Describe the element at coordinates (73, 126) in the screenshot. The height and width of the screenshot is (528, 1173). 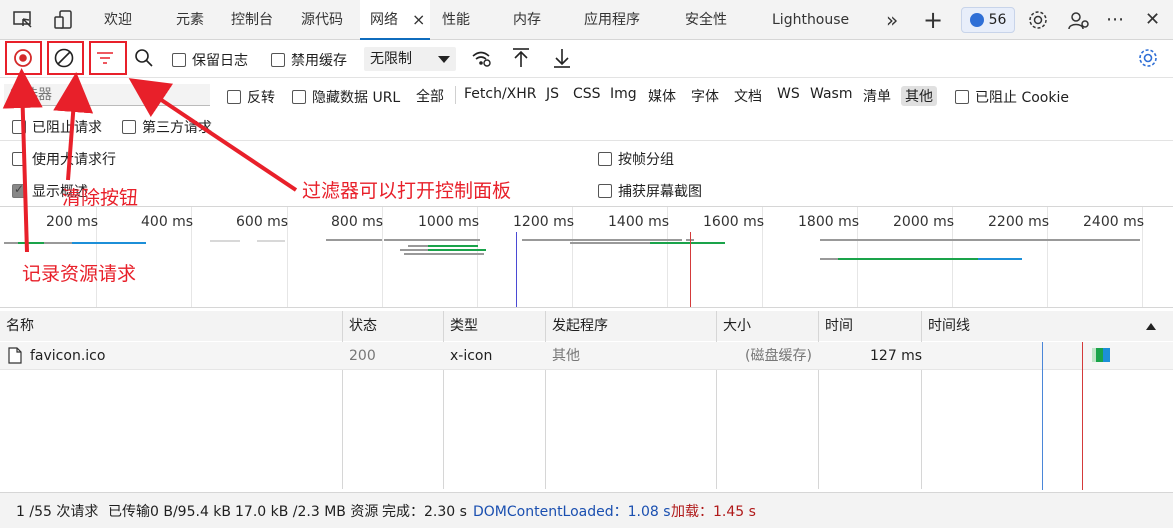
I see `arrow-to-clear` at that location.